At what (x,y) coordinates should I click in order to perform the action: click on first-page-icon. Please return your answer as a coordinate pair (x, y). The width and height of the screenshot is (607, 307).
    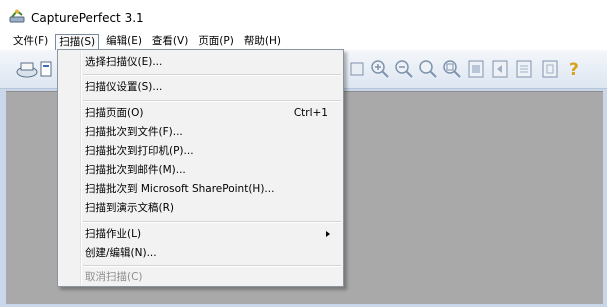
    Looking at the image, I should click on (476, 69).